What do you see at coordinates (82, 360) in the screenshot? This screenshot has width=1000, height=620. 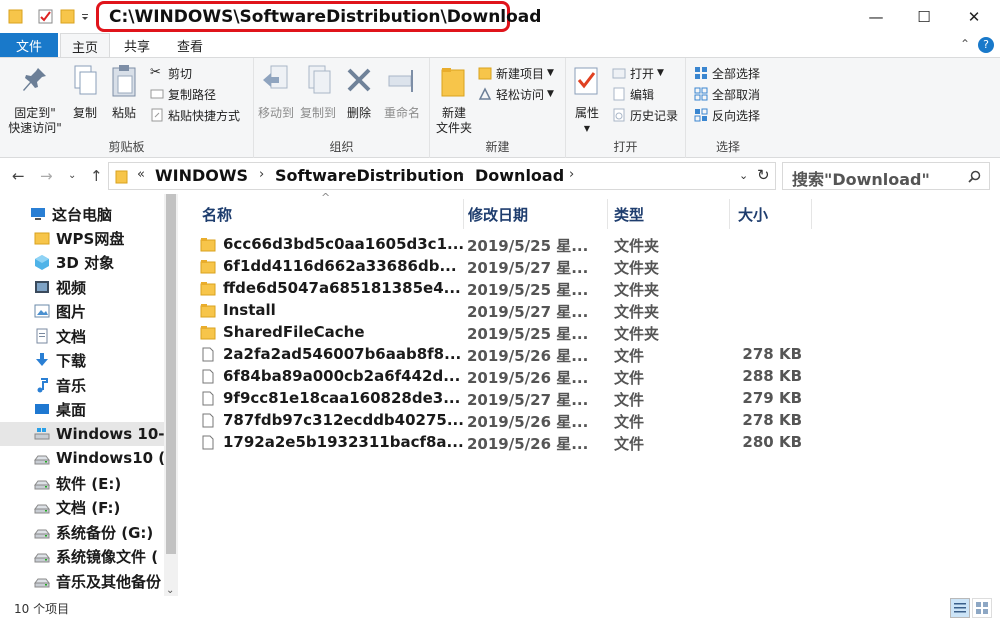 I see `nav-item: 下载` at bounding box center [82, 360].